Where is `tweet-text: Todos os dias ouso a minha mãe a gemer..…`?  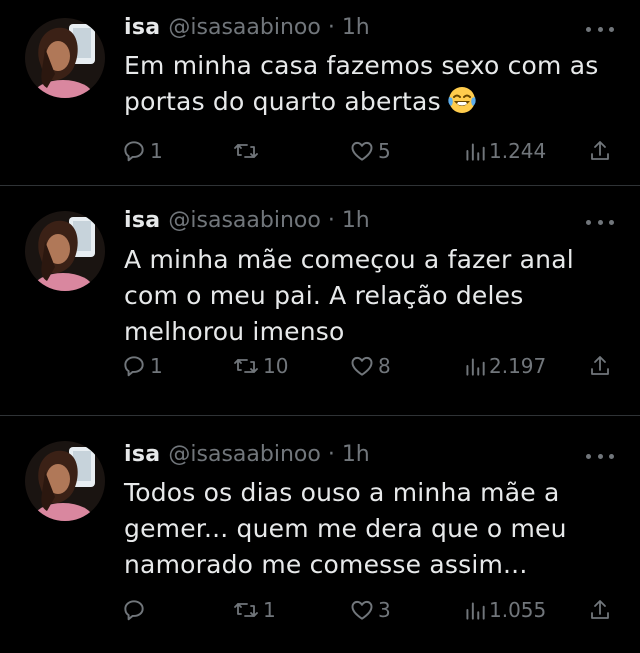
tweet-text: Todos os dias ouso a minha mãe a gemer..… is located at coordinates (345, 528).